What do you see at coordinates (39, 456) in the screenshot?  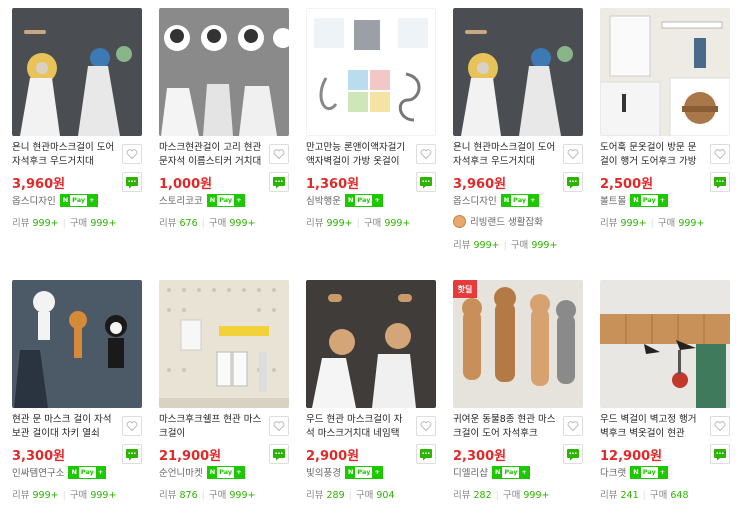 I see `product-price: 3,300원` at bounding box center [39, 456].